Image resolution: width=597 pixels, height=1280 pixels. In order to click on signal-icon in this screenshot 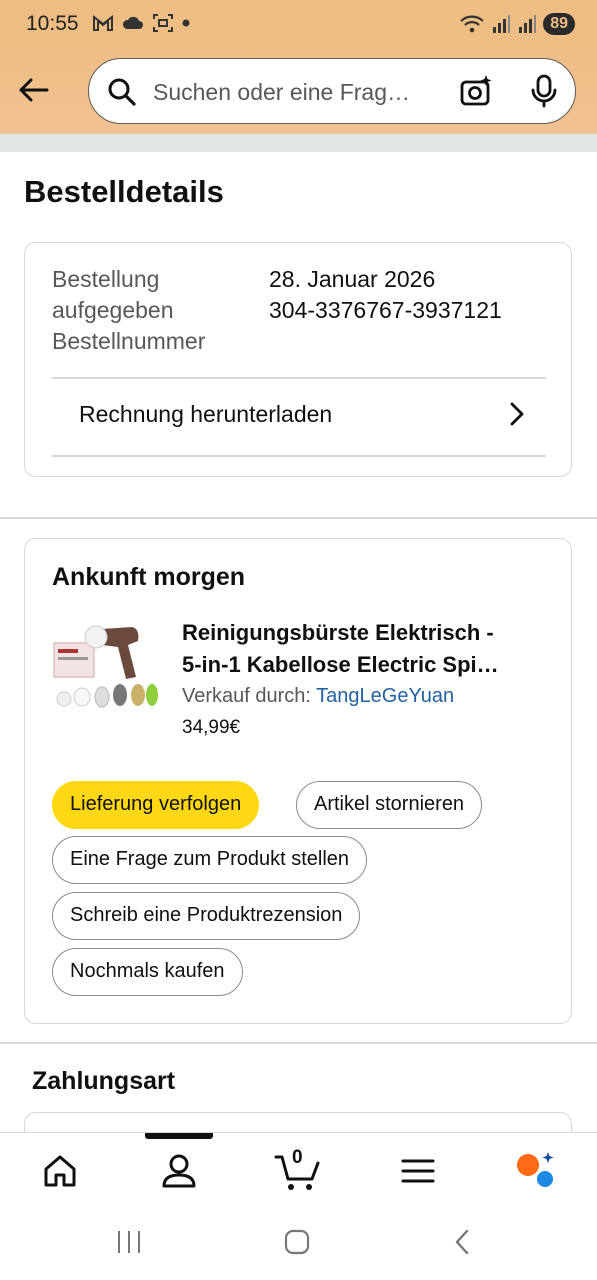, I will do `click(502, 24)`.